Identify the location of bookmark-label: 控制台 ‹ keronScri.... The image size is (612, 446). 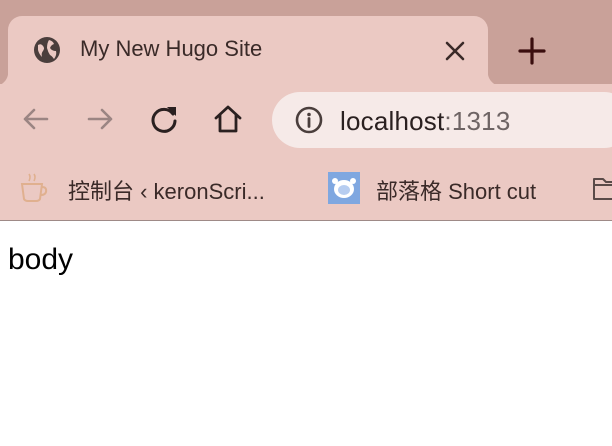
(166, 191).